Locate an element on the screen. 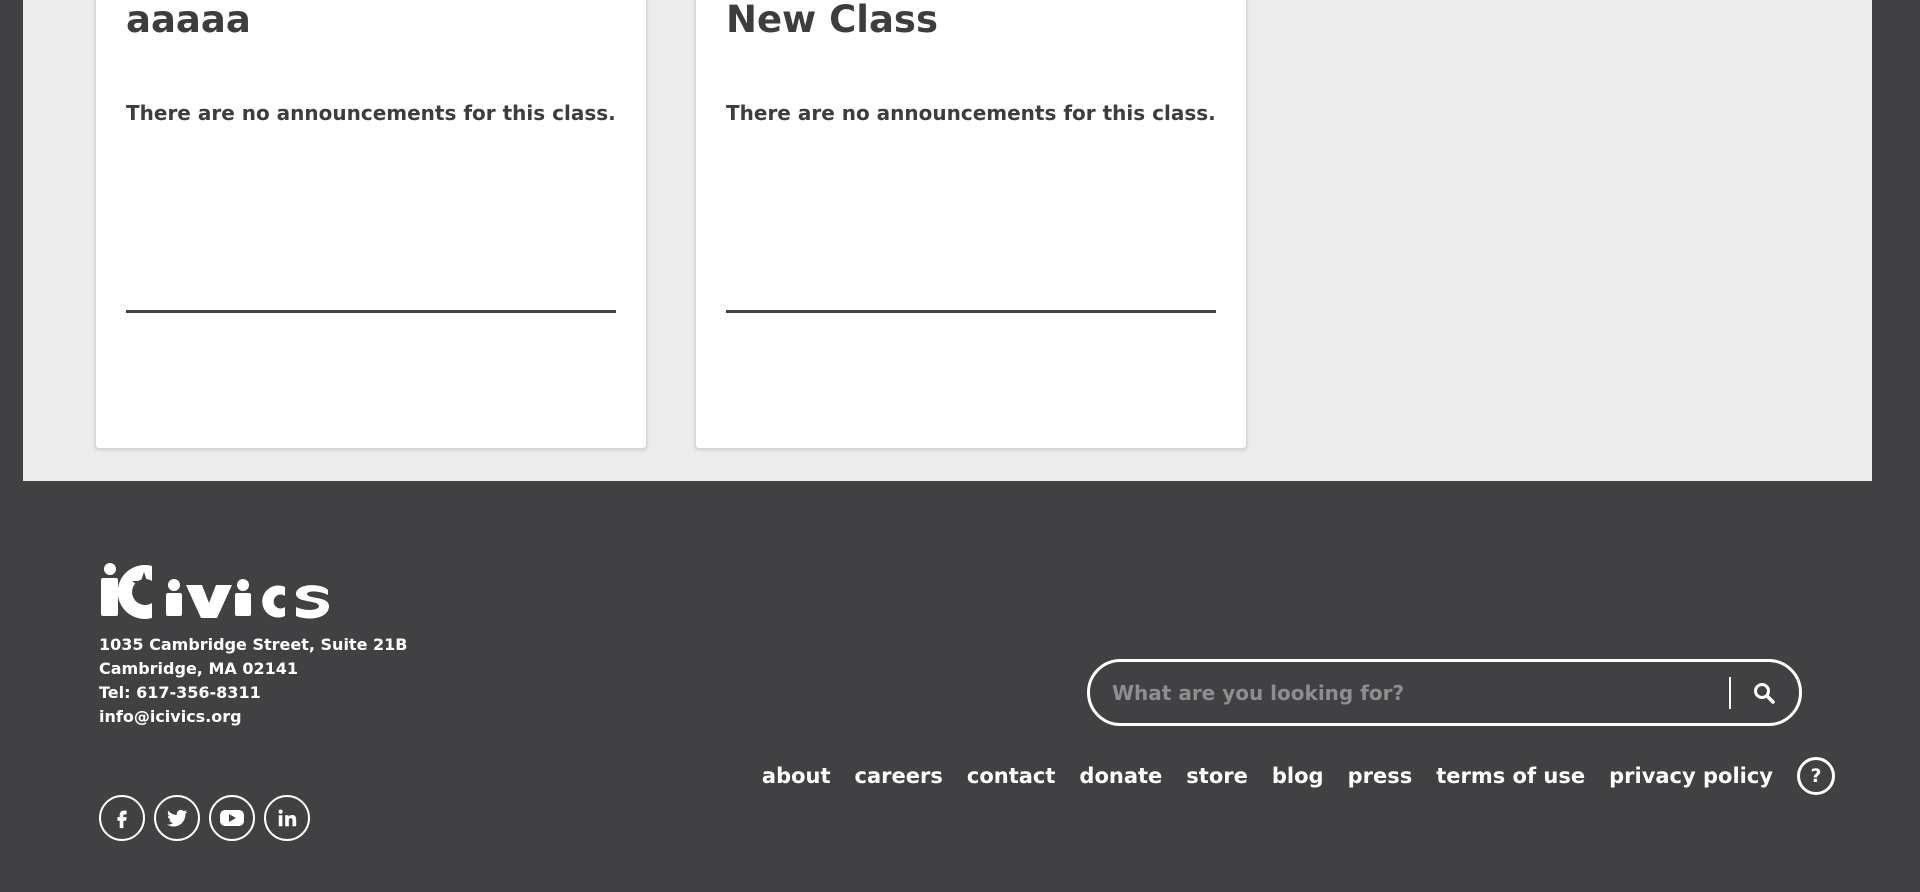 This screenshot has height=892, width=1920. footer-link-donate: donate is located at coordinates (1120, 776).